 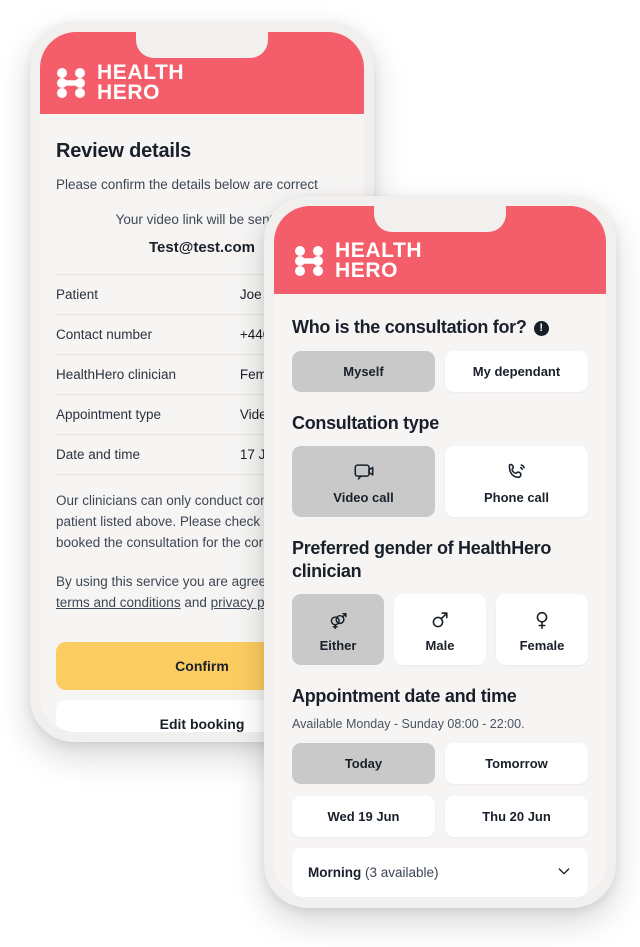 I want to click on video-camera-icon, so click(x=363, y=471).